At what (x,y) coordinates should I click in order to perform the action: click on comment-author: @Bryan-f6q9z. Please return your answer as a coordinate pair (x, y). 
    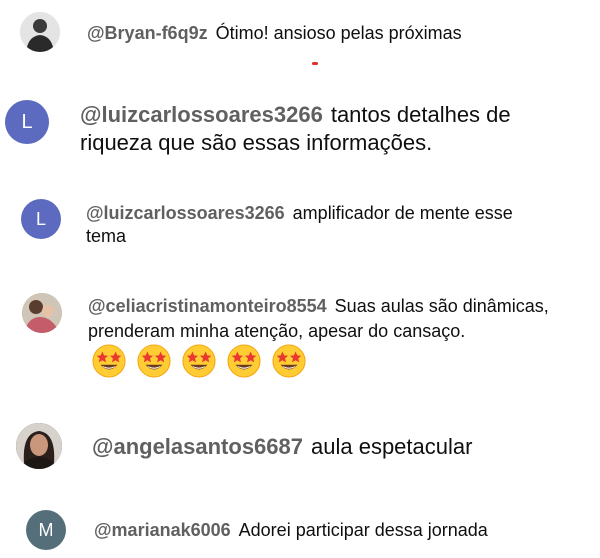
    Looking at the image, I should click on (147, 33).